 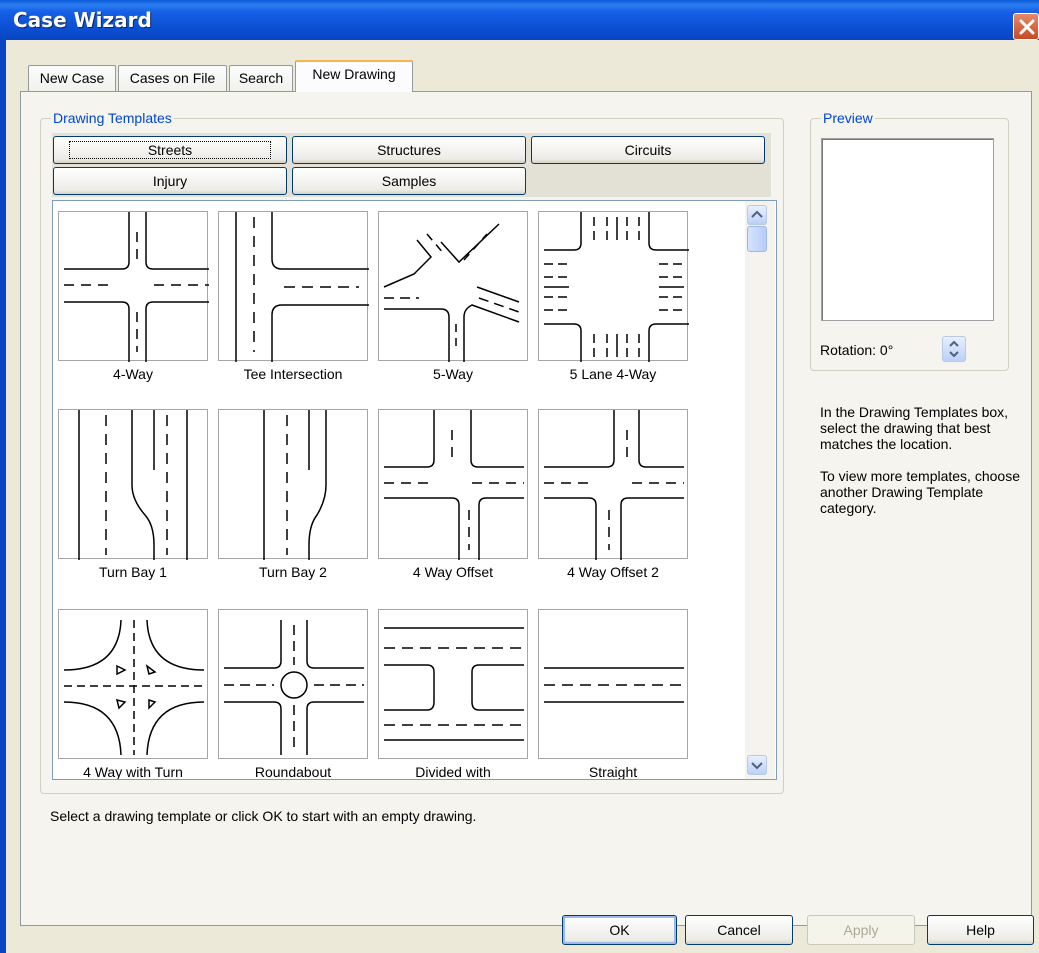 I want to click on button-label: Apply, so click(x=861, y=930).